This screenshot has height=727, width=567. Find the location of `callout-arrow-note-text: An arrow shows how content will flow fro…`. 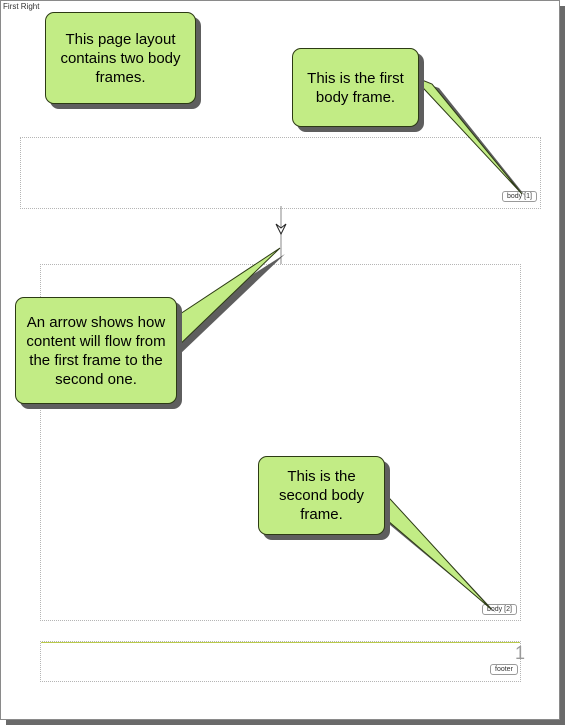

callout-arrow-note-text: An arrow shows how content will flow fro… is located at coordinates (96, 350).